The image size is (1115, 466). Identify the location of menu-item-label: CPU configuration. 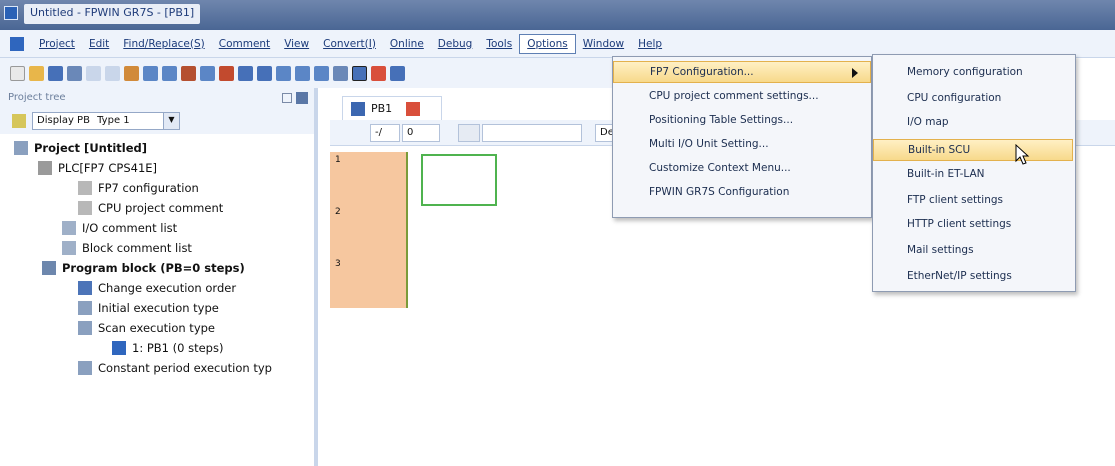
(954, 98).